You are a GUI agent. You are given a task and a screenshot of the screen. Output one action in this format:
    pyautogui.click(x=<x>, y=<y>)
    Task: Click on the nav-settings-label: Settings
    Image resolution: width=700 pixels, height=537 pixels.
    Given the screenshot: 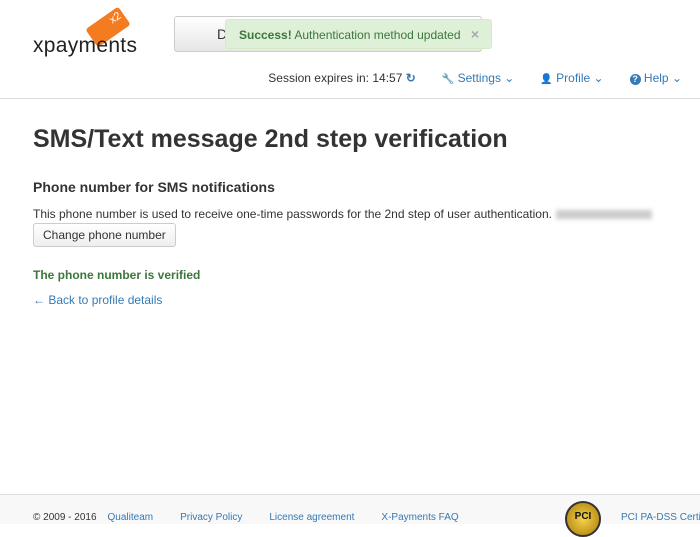 What is the action you would take?
    pyautogui.click(x=479, y=78)
    